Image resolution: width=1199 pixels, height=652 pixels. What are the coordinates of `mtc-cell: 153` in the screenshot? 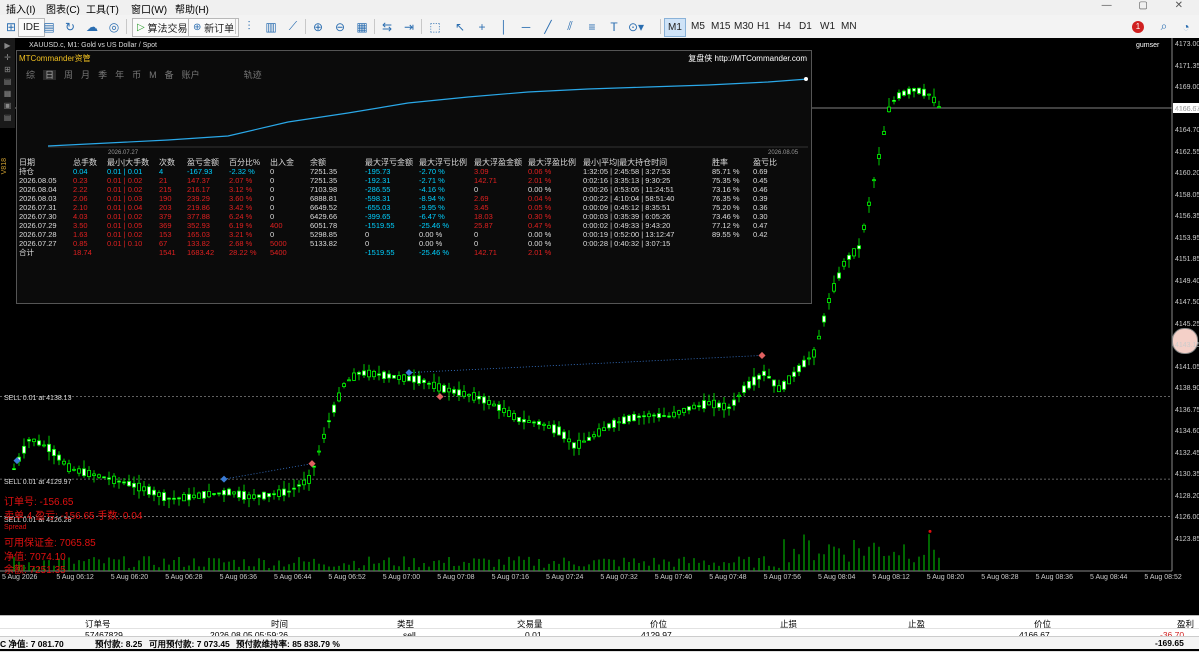 It's located at (165, 234).